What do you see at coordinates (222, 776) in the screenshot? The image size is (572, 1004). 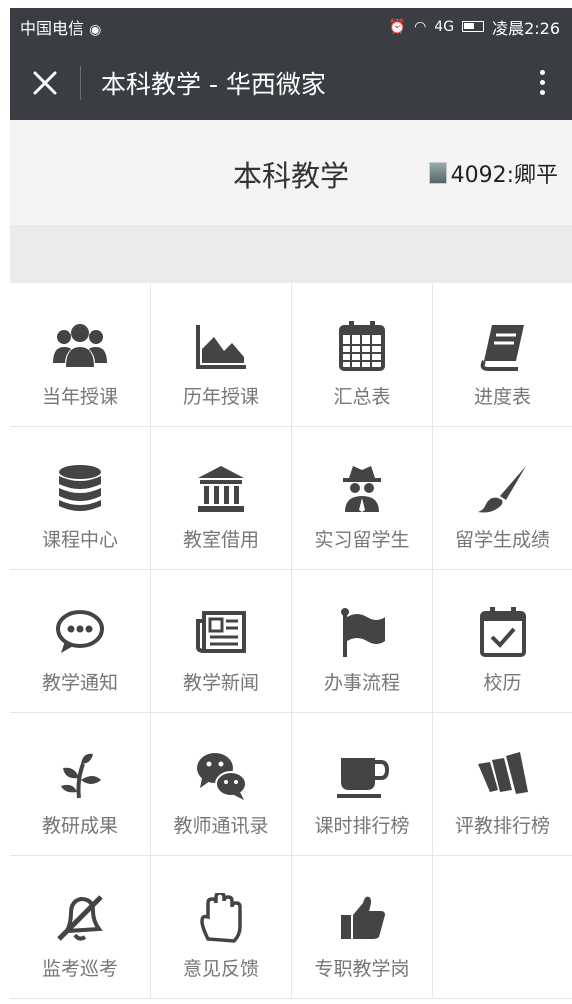 I see `wechat-icon` at bounding box center [222, 776].